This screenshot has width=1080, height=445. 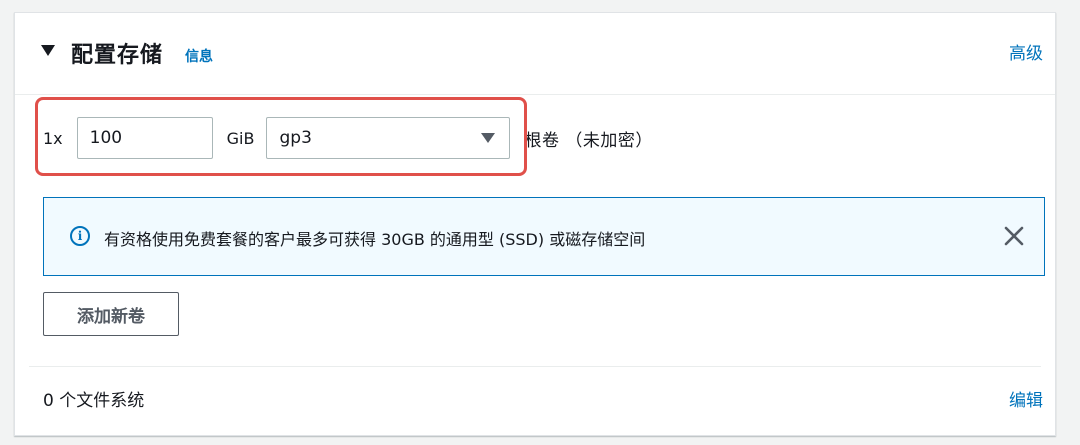 What do you see at coordinates (80, 236) in the screenshot?
I see `info-icon: i` at bounding box center [80, 236].